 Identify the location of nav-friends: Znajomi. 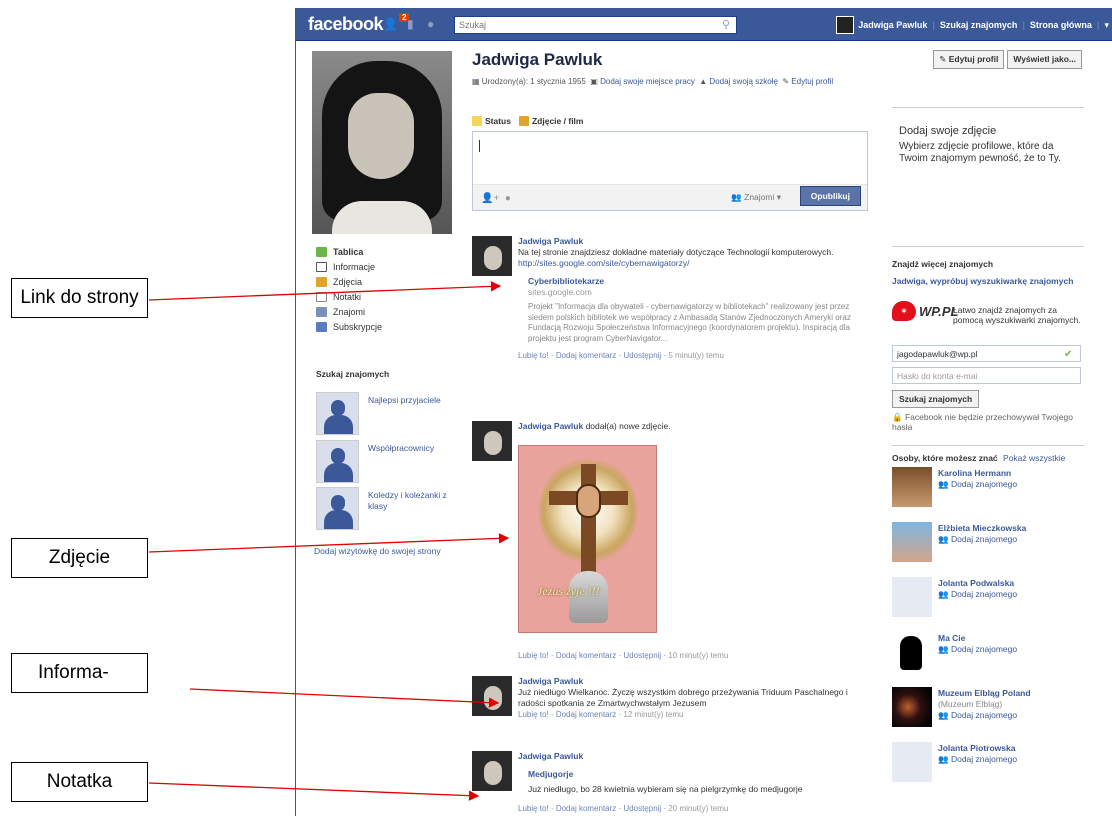
(386, 311).